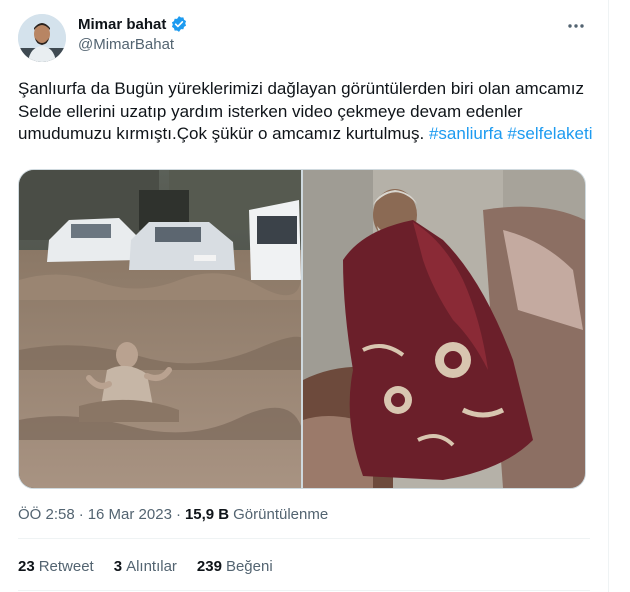  What do you see at coordinates (179, 24) in the screenshot?
I see `verified-badge-icon` at bounding box center [179, 24].